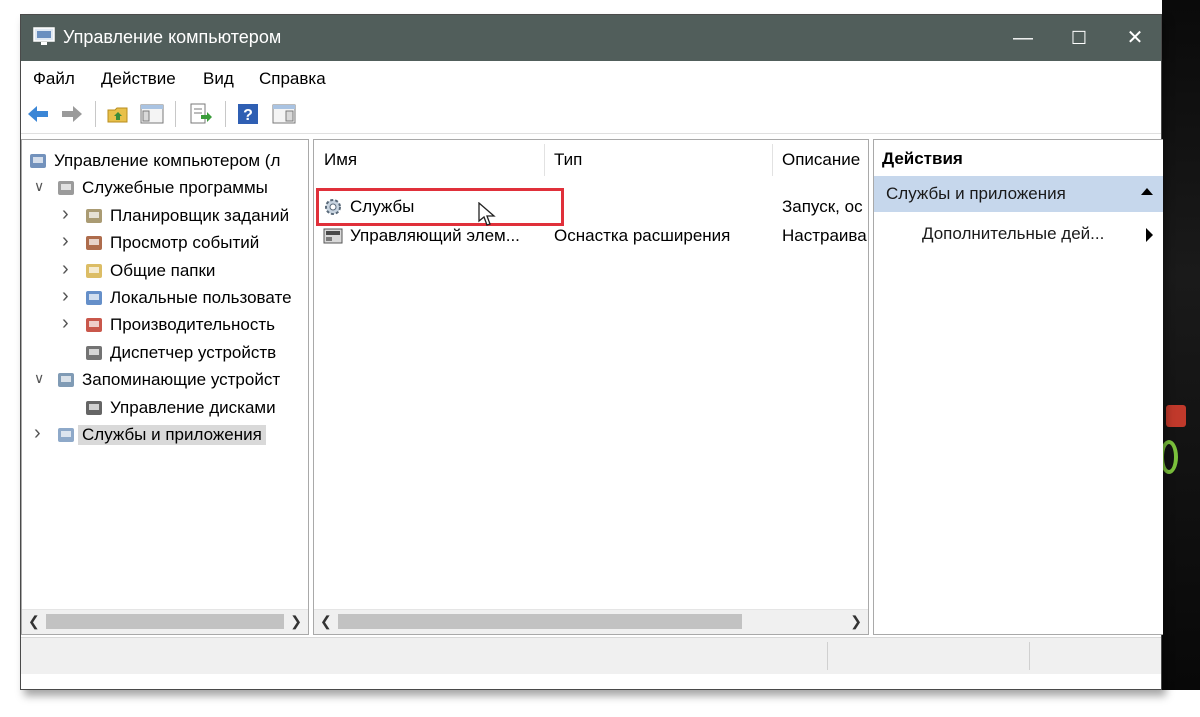  I want to click on tree-item: › Локальные пользовате, so click(165, 298).